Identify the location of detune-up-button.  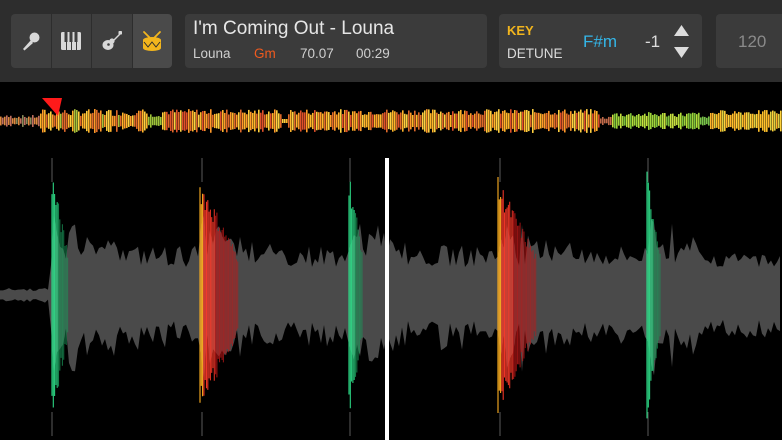
(681, 30).